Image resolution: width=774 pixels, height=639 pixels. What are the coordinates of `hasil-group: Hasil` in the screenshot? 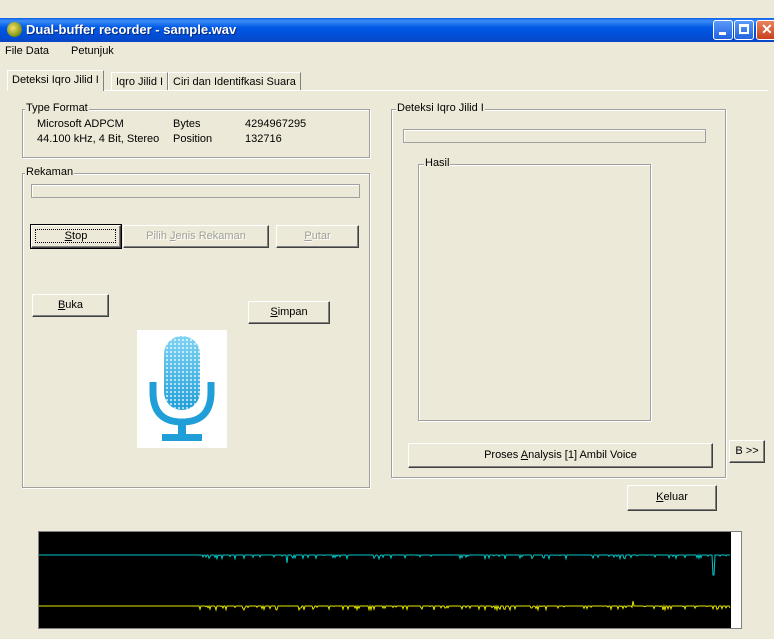 It's located at (534, 289).